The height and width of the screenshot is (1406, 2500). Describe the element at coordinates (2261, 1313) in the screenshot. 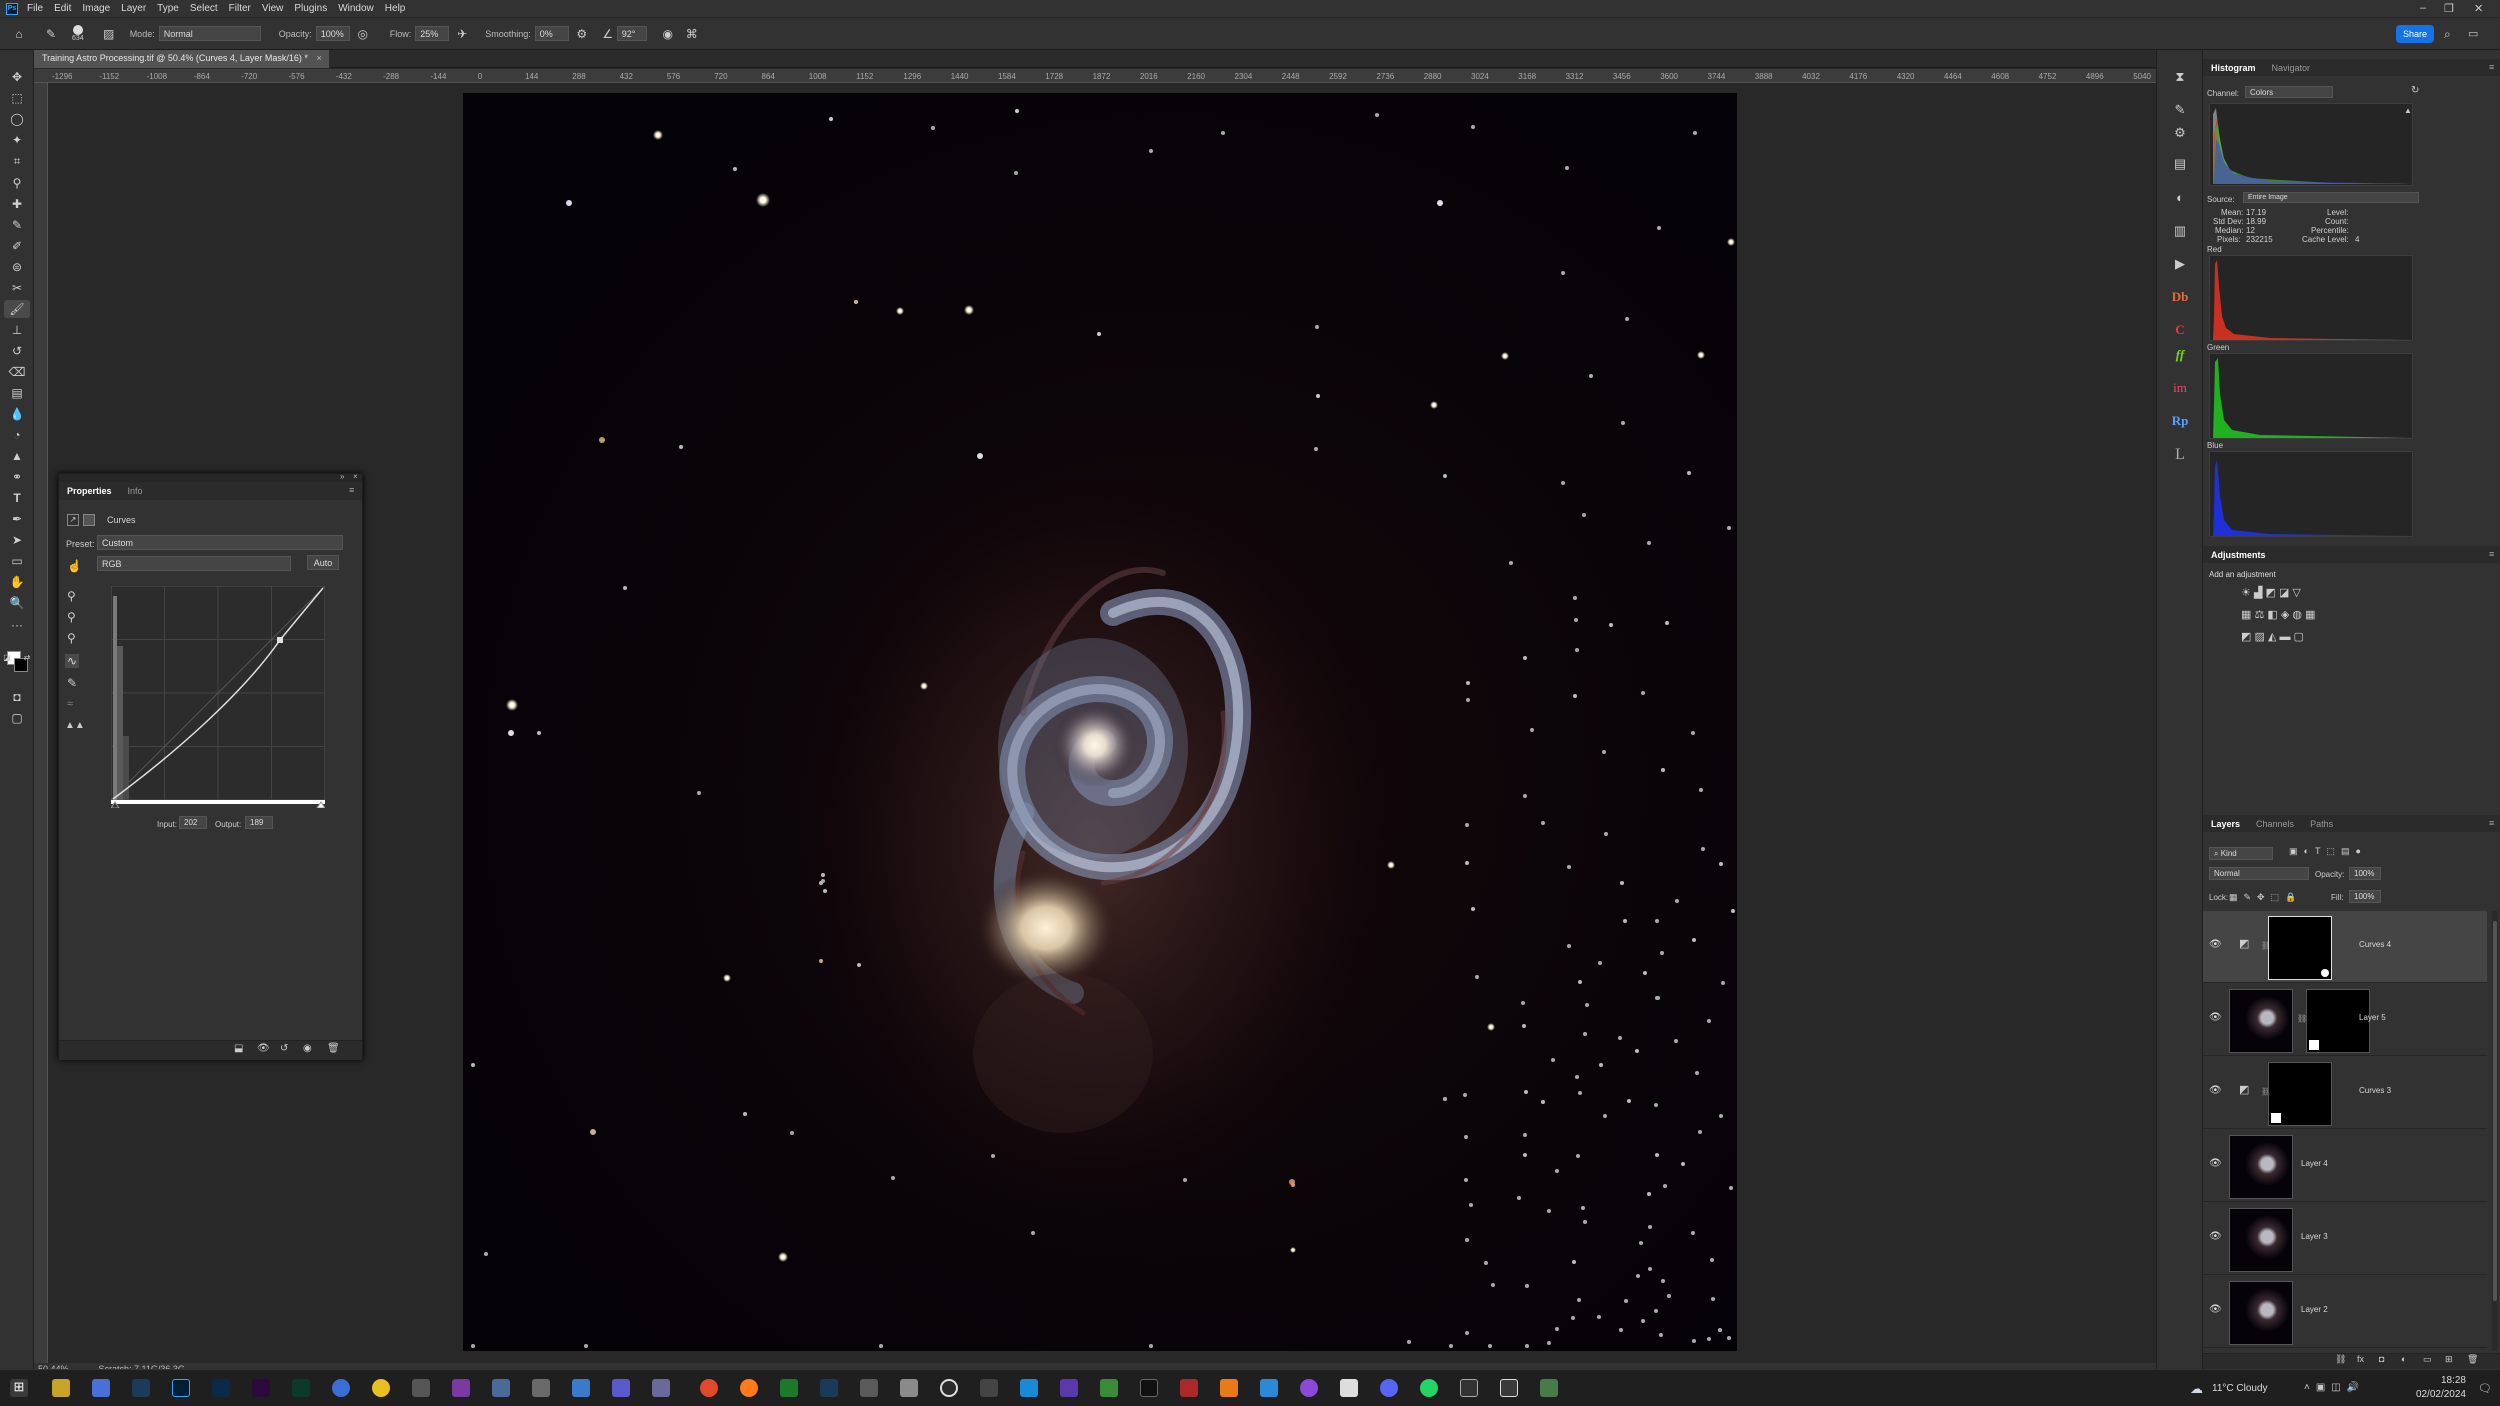

I see `layer-thumbnail` at that location.